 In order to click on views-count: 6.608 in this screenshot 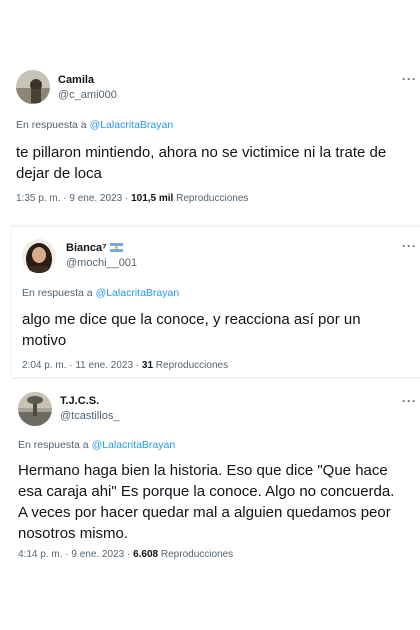, I will do `click(145, 554)`.